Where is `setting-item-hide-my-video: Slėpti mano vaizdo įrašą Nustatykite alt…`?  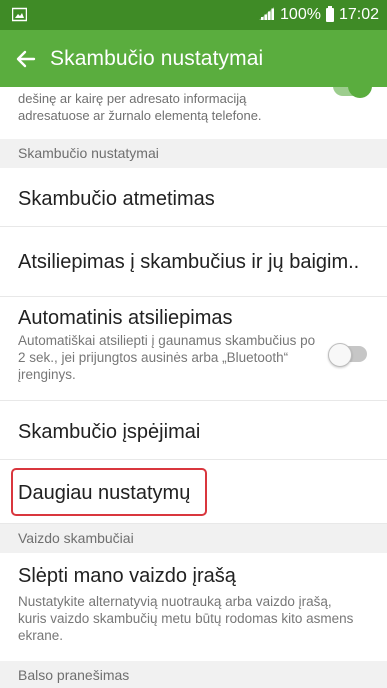 setting-item-hide-my-video: Slėpti mano vaizdo įrašą Nustatykite alt… is located at coordinates (193, 604).